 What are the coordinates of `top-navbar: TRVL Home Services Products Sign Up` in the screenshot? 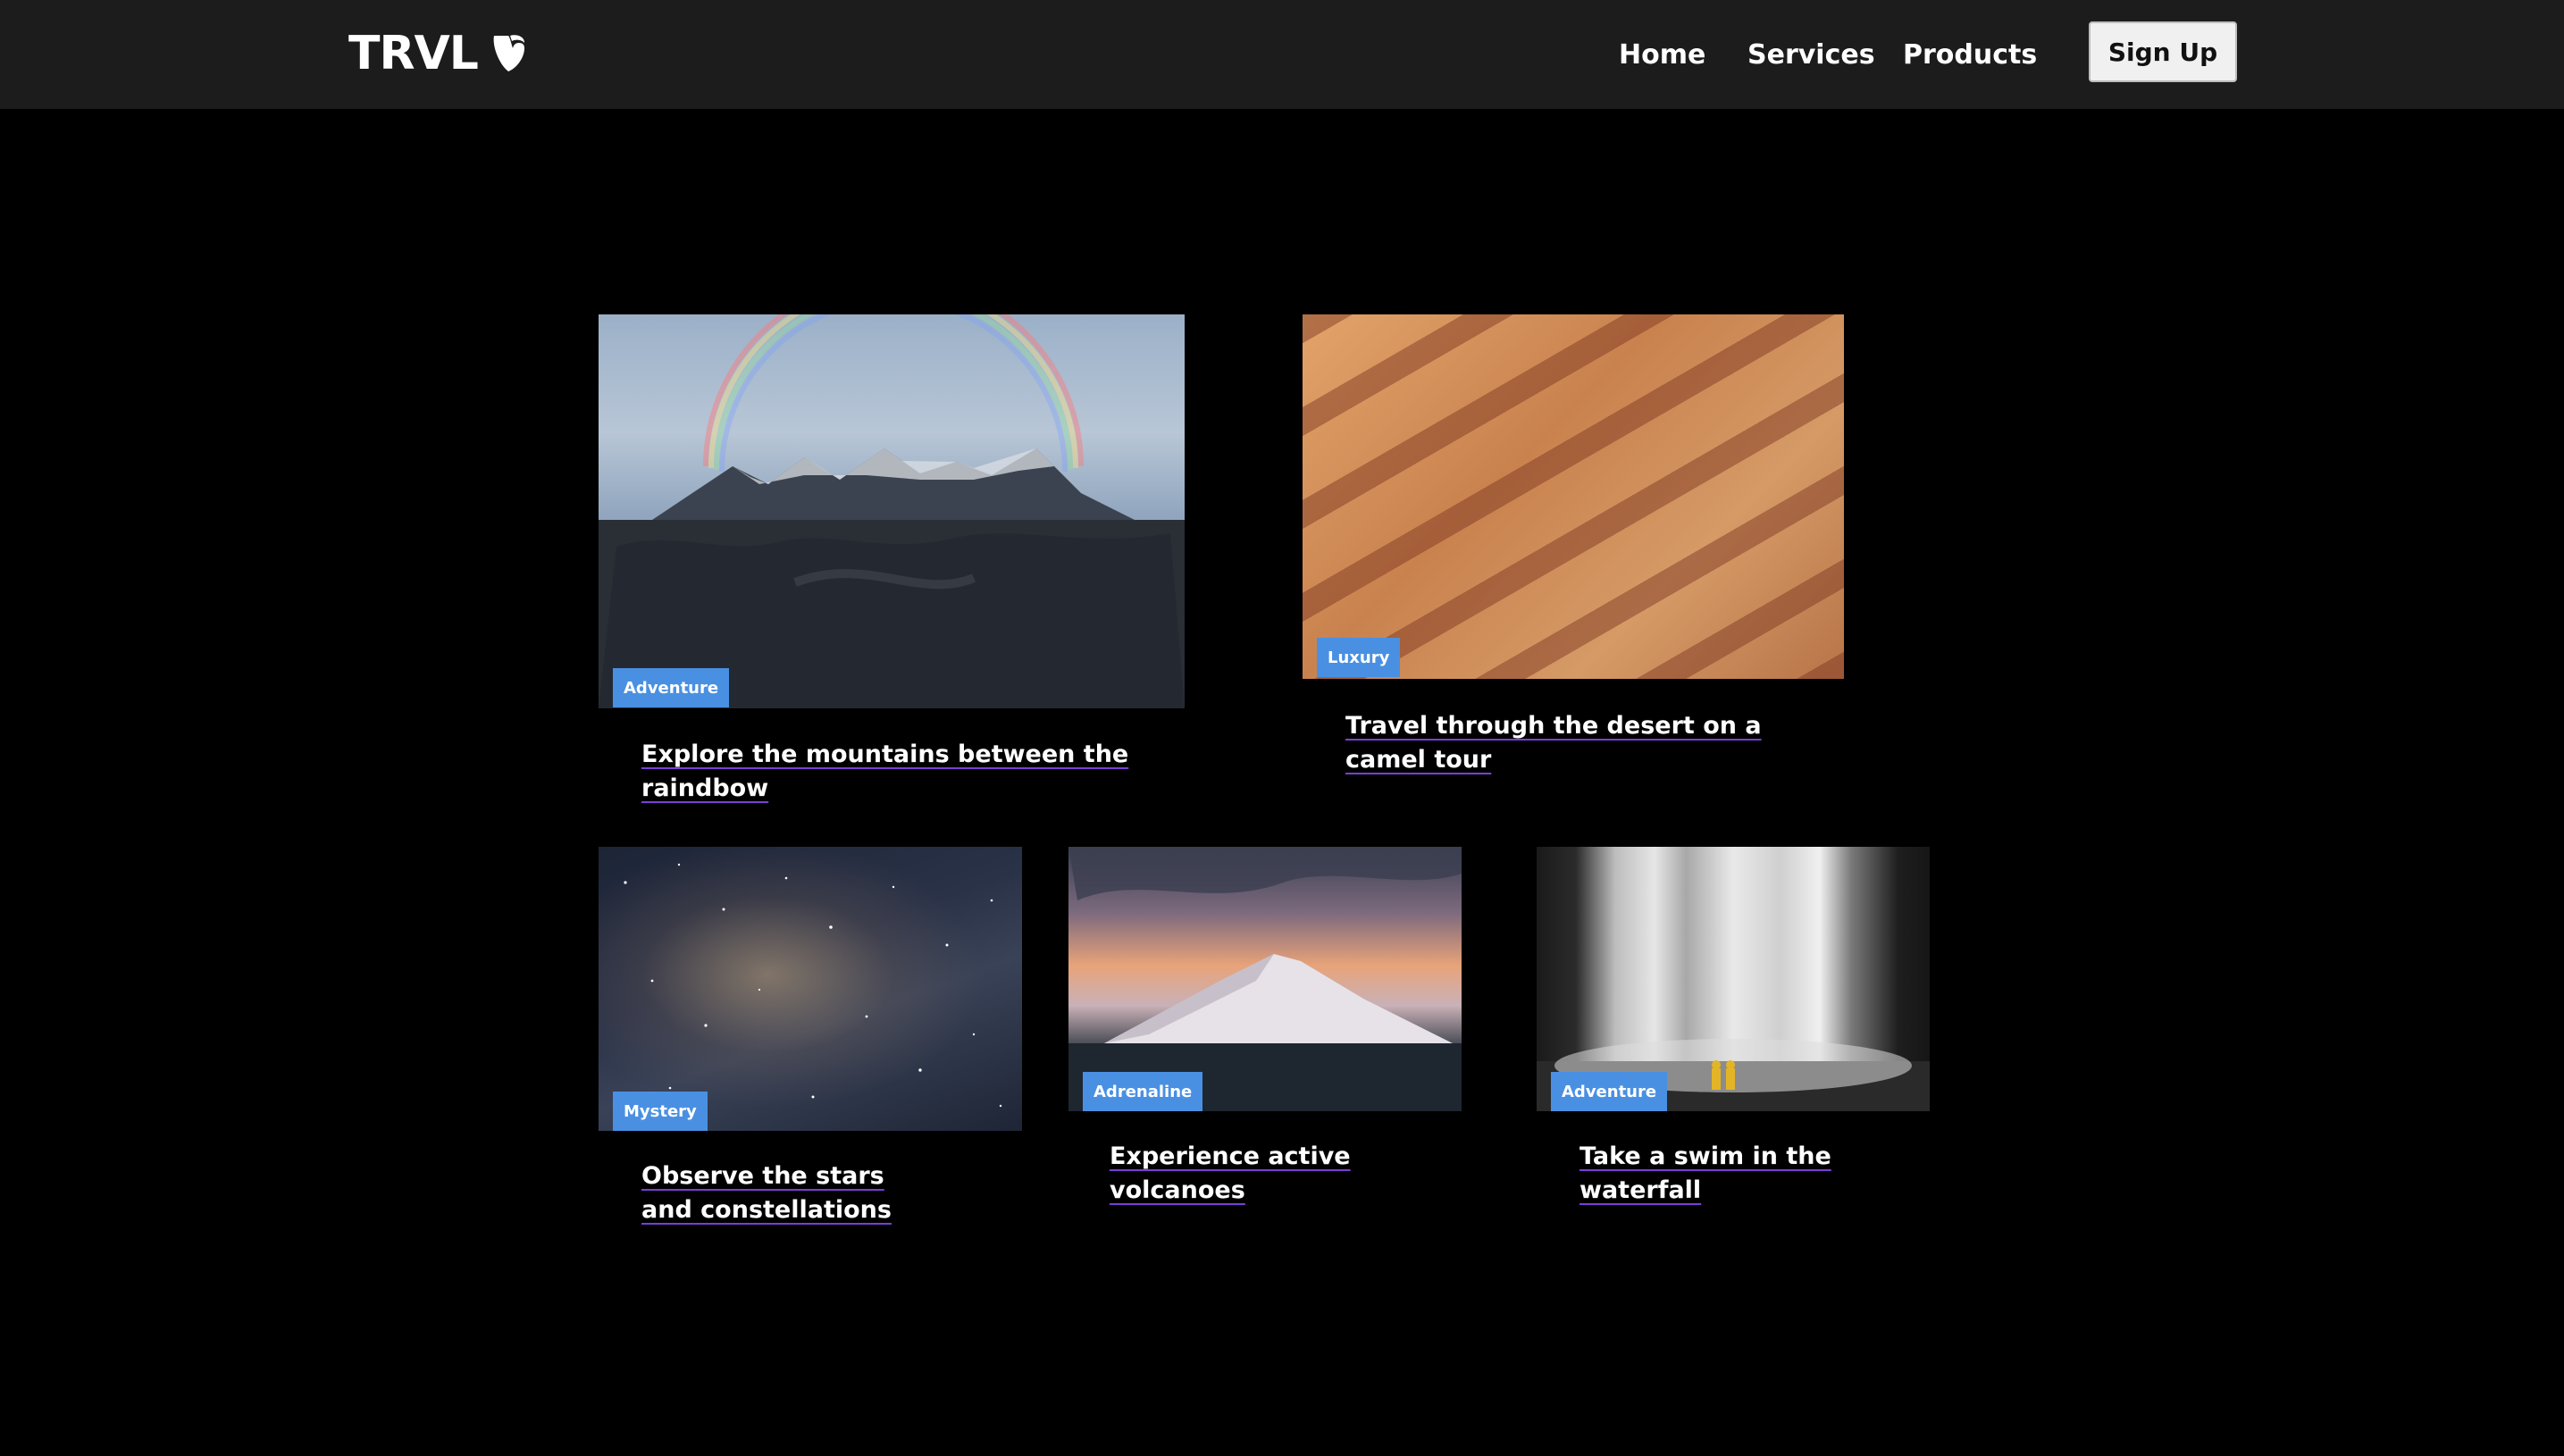 It's located at (1282, 54).